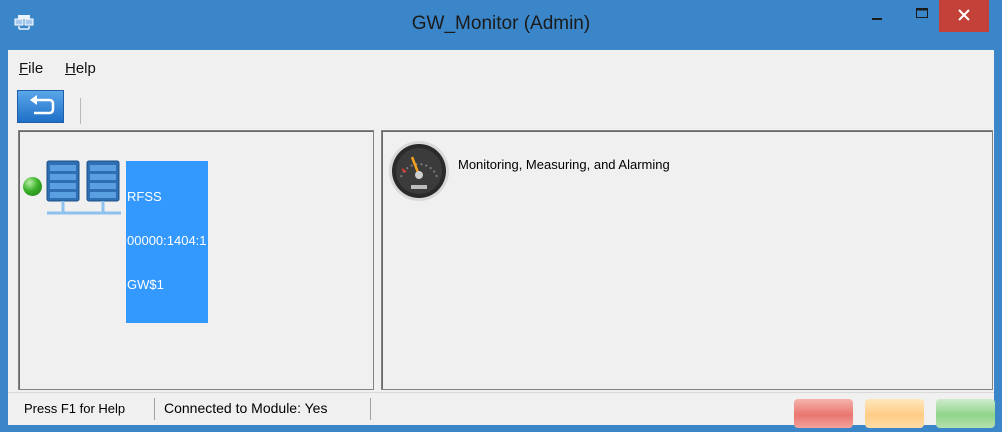 The width and height of the screenshot is (1002, 432). What do you see at coordinates (31, 68) in the screenshot?
I see `menu-file: File` at bounding box center [31, 68].